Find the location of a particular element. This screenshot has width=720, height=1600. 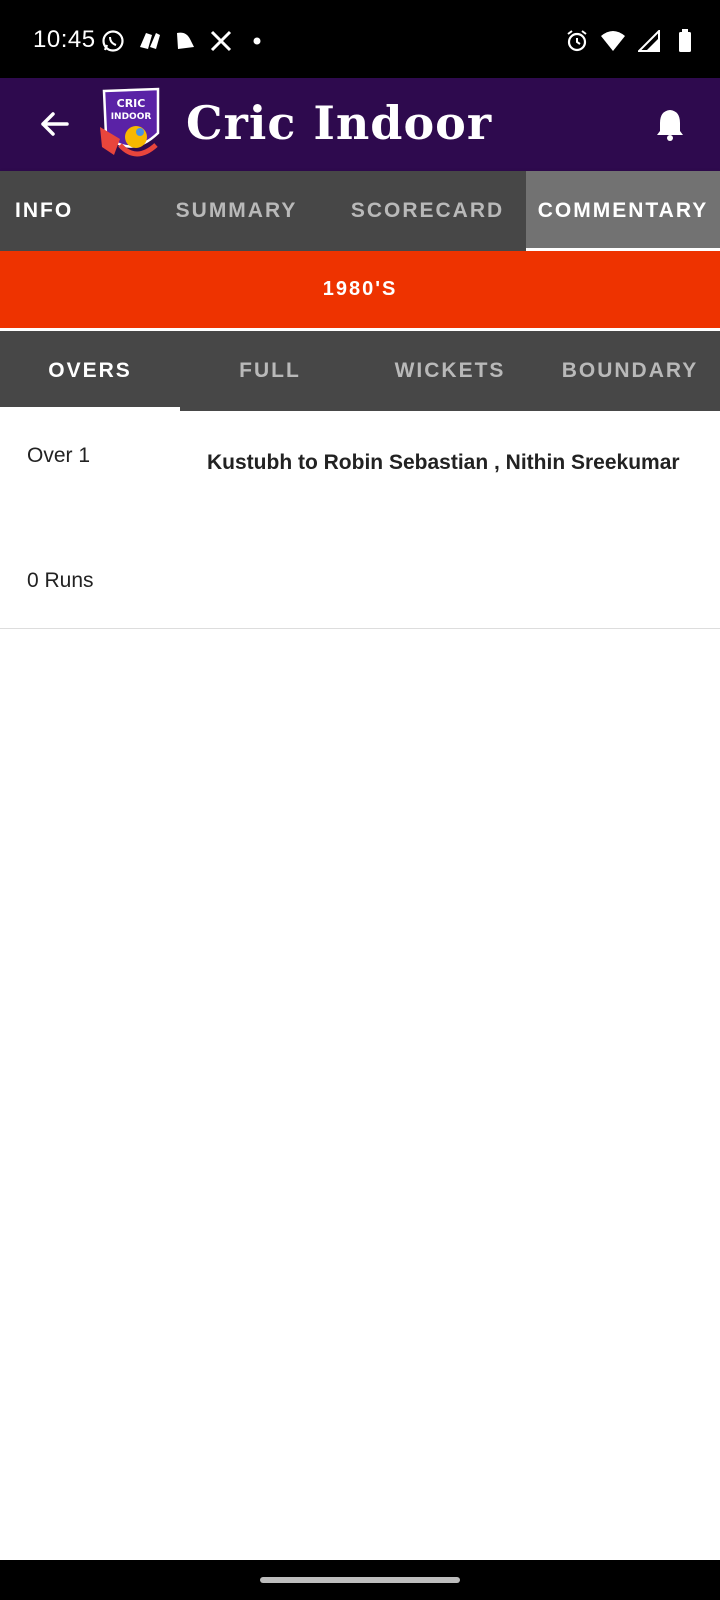

back-arrow-icon is located at coordinates (55, 124).